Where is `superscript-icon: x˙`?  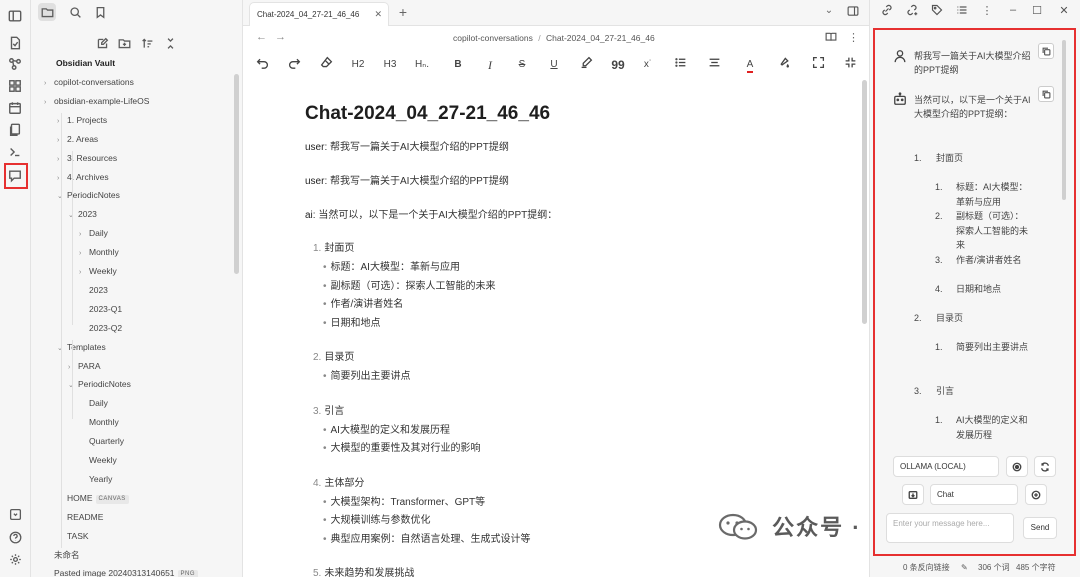
superscript-icon: x˙ is located at coordinates (648, 65).